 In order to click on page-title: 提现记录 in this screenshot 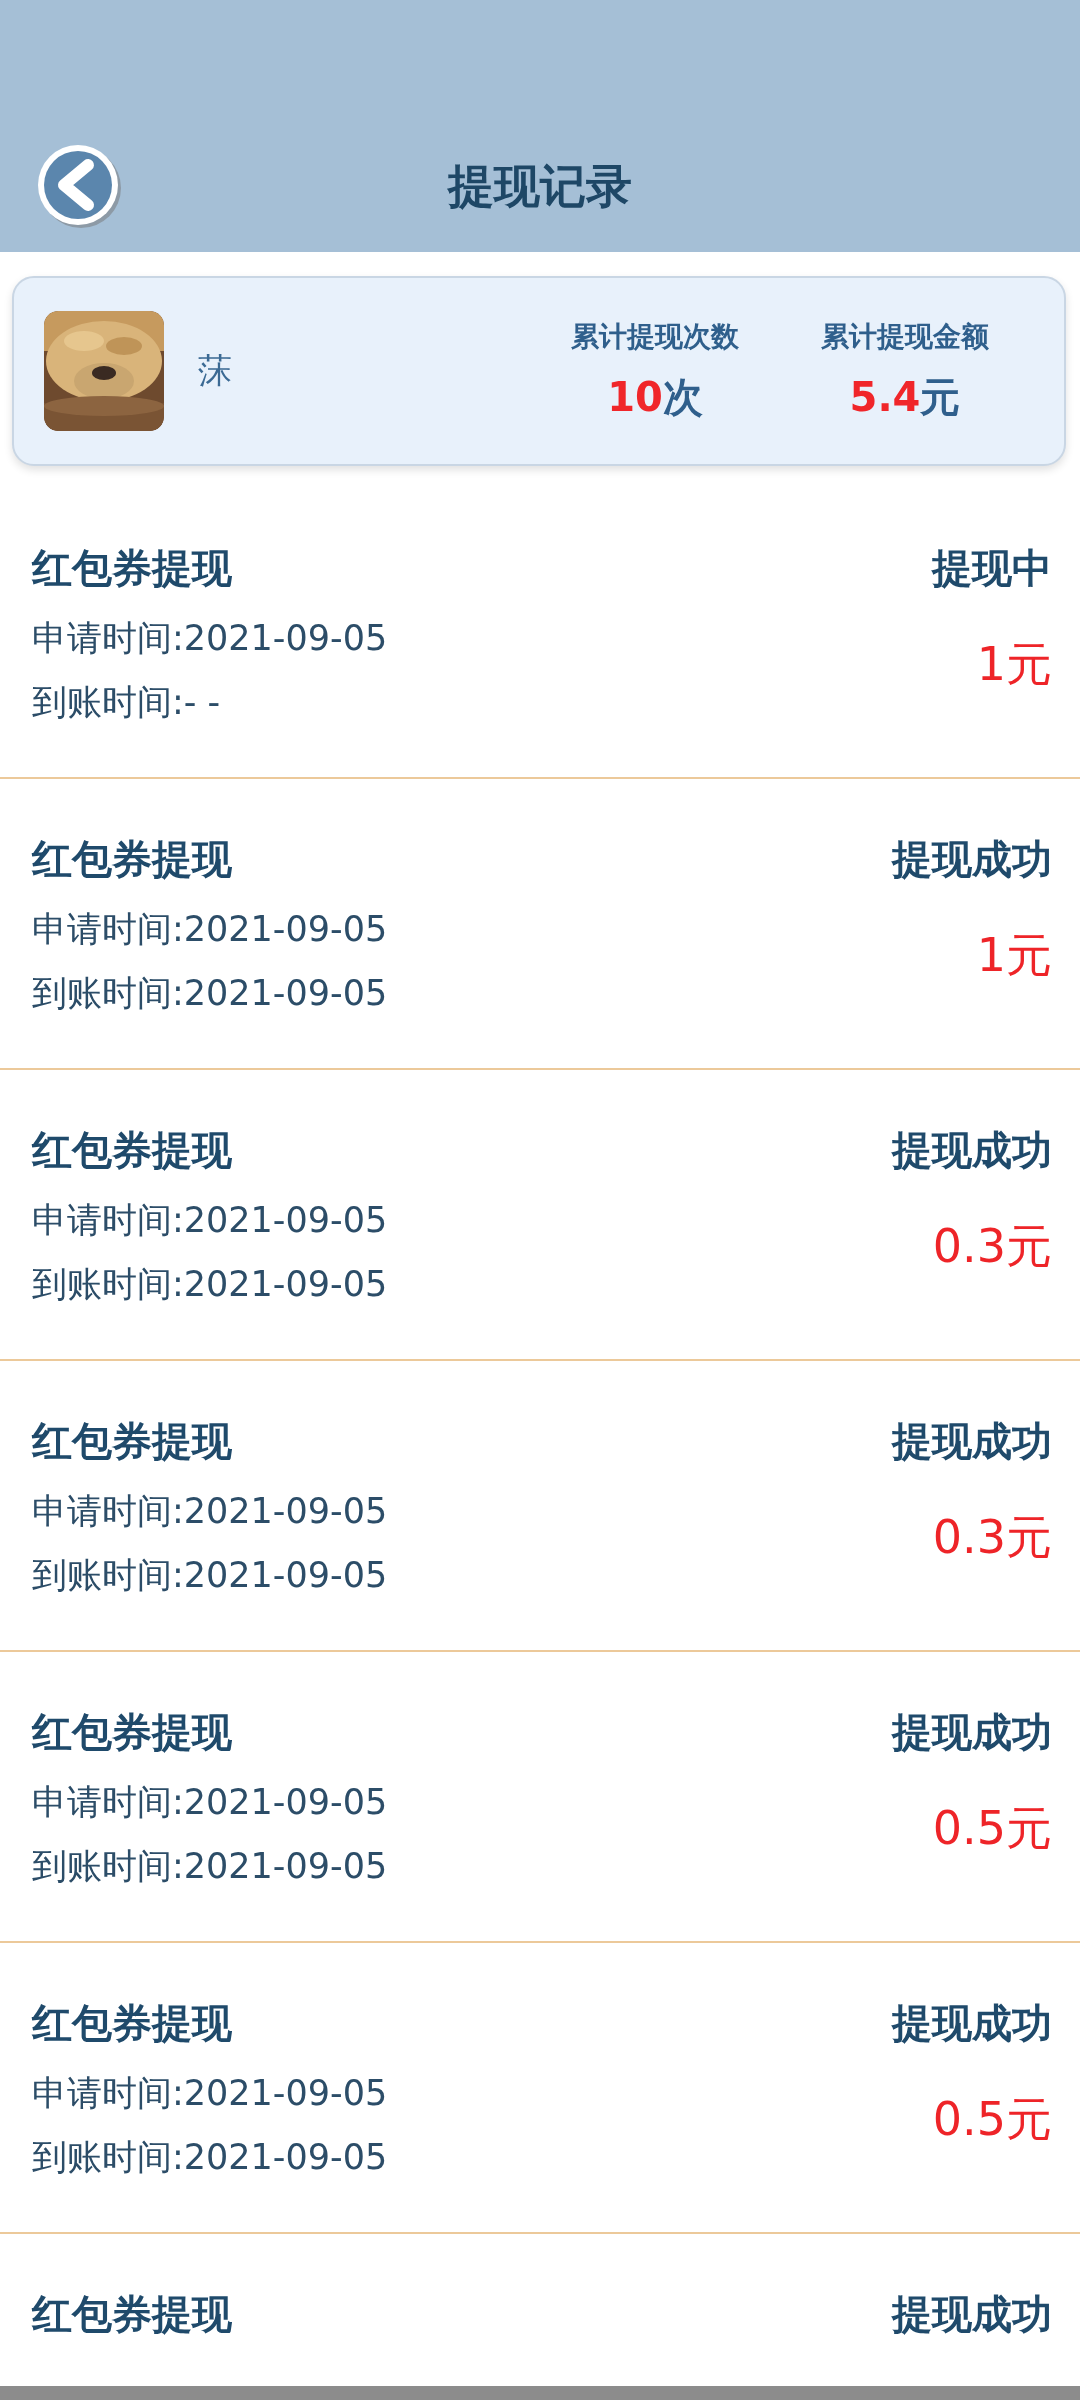, I will do `click(540, 186)`.